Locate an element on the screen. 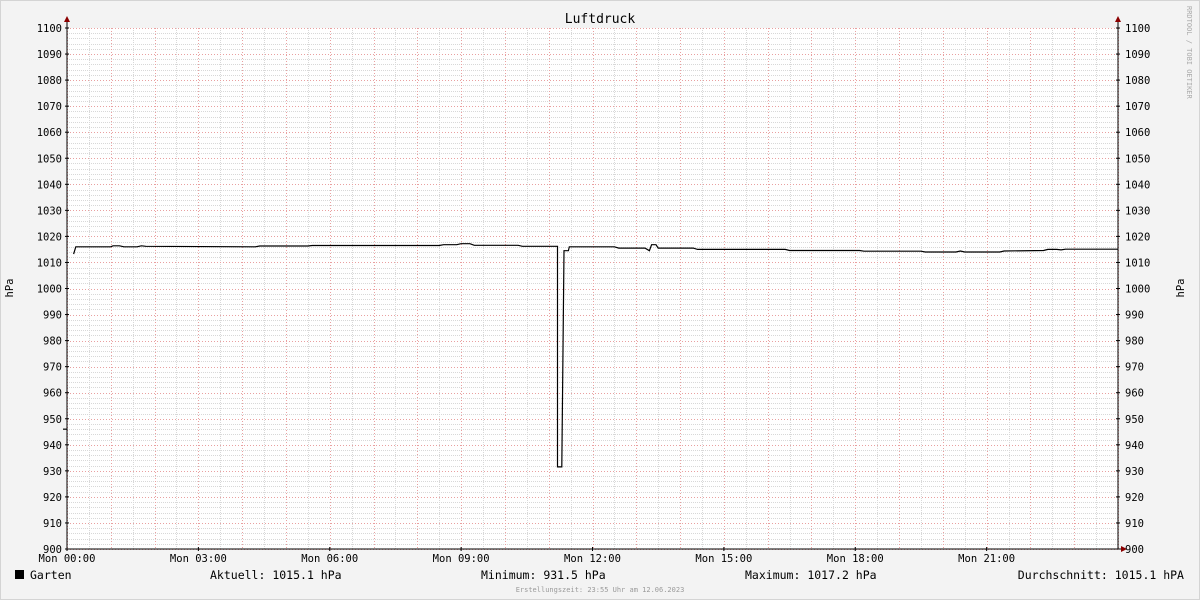  rrdtool-watermark: RRDTOOL / TOBI OETIKER is located at coordinates (1189, 53).